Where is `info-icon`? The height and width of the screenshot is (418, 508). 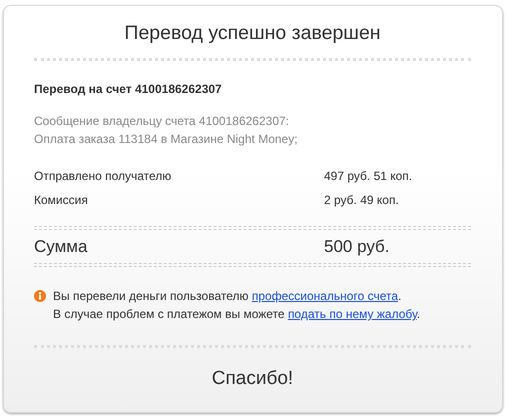
info-icon is located at coordinates (40, 296).